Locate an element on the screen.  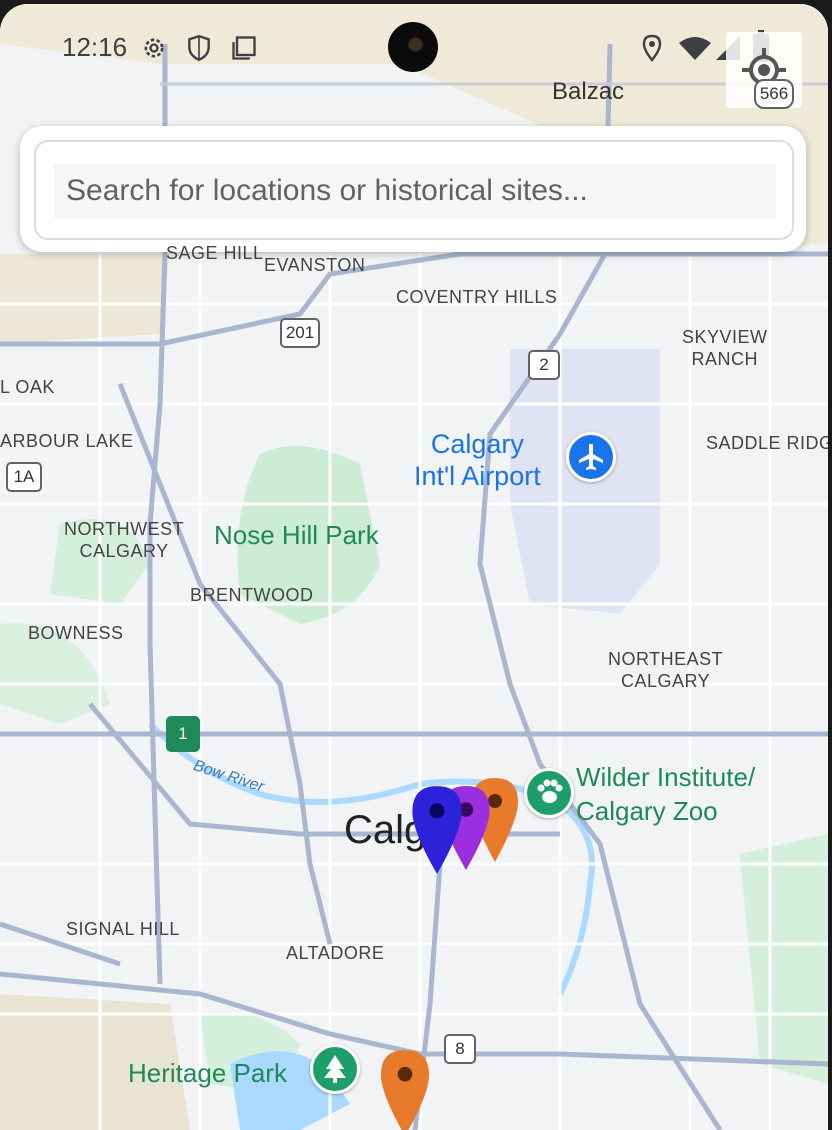
search-card is located at coordinates (413, 189).